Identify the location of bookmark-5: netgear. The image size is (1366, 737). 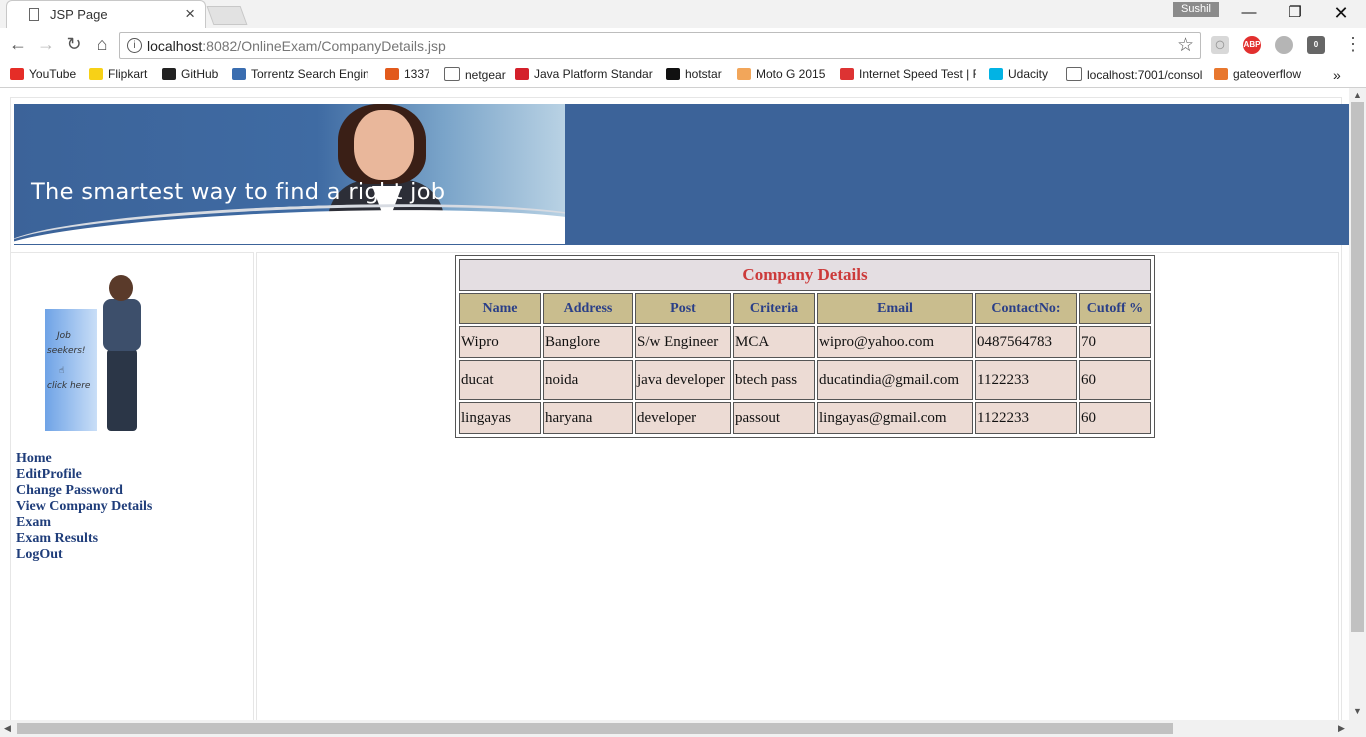
(475, 75).